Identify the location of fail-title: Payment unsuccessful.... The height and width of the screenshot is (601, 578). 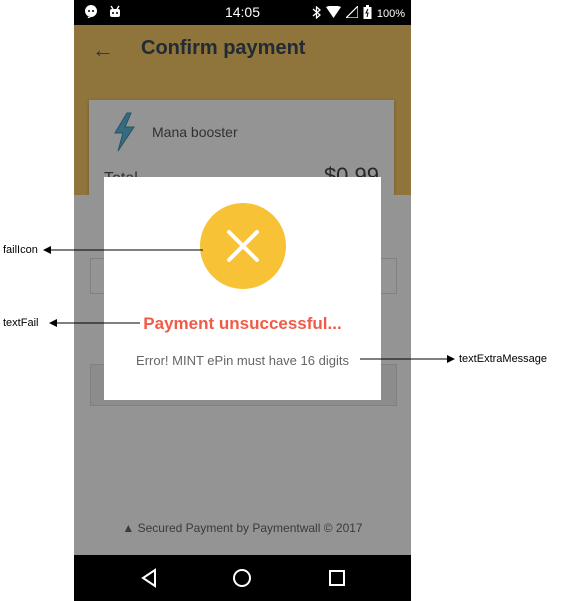
(242, 323).